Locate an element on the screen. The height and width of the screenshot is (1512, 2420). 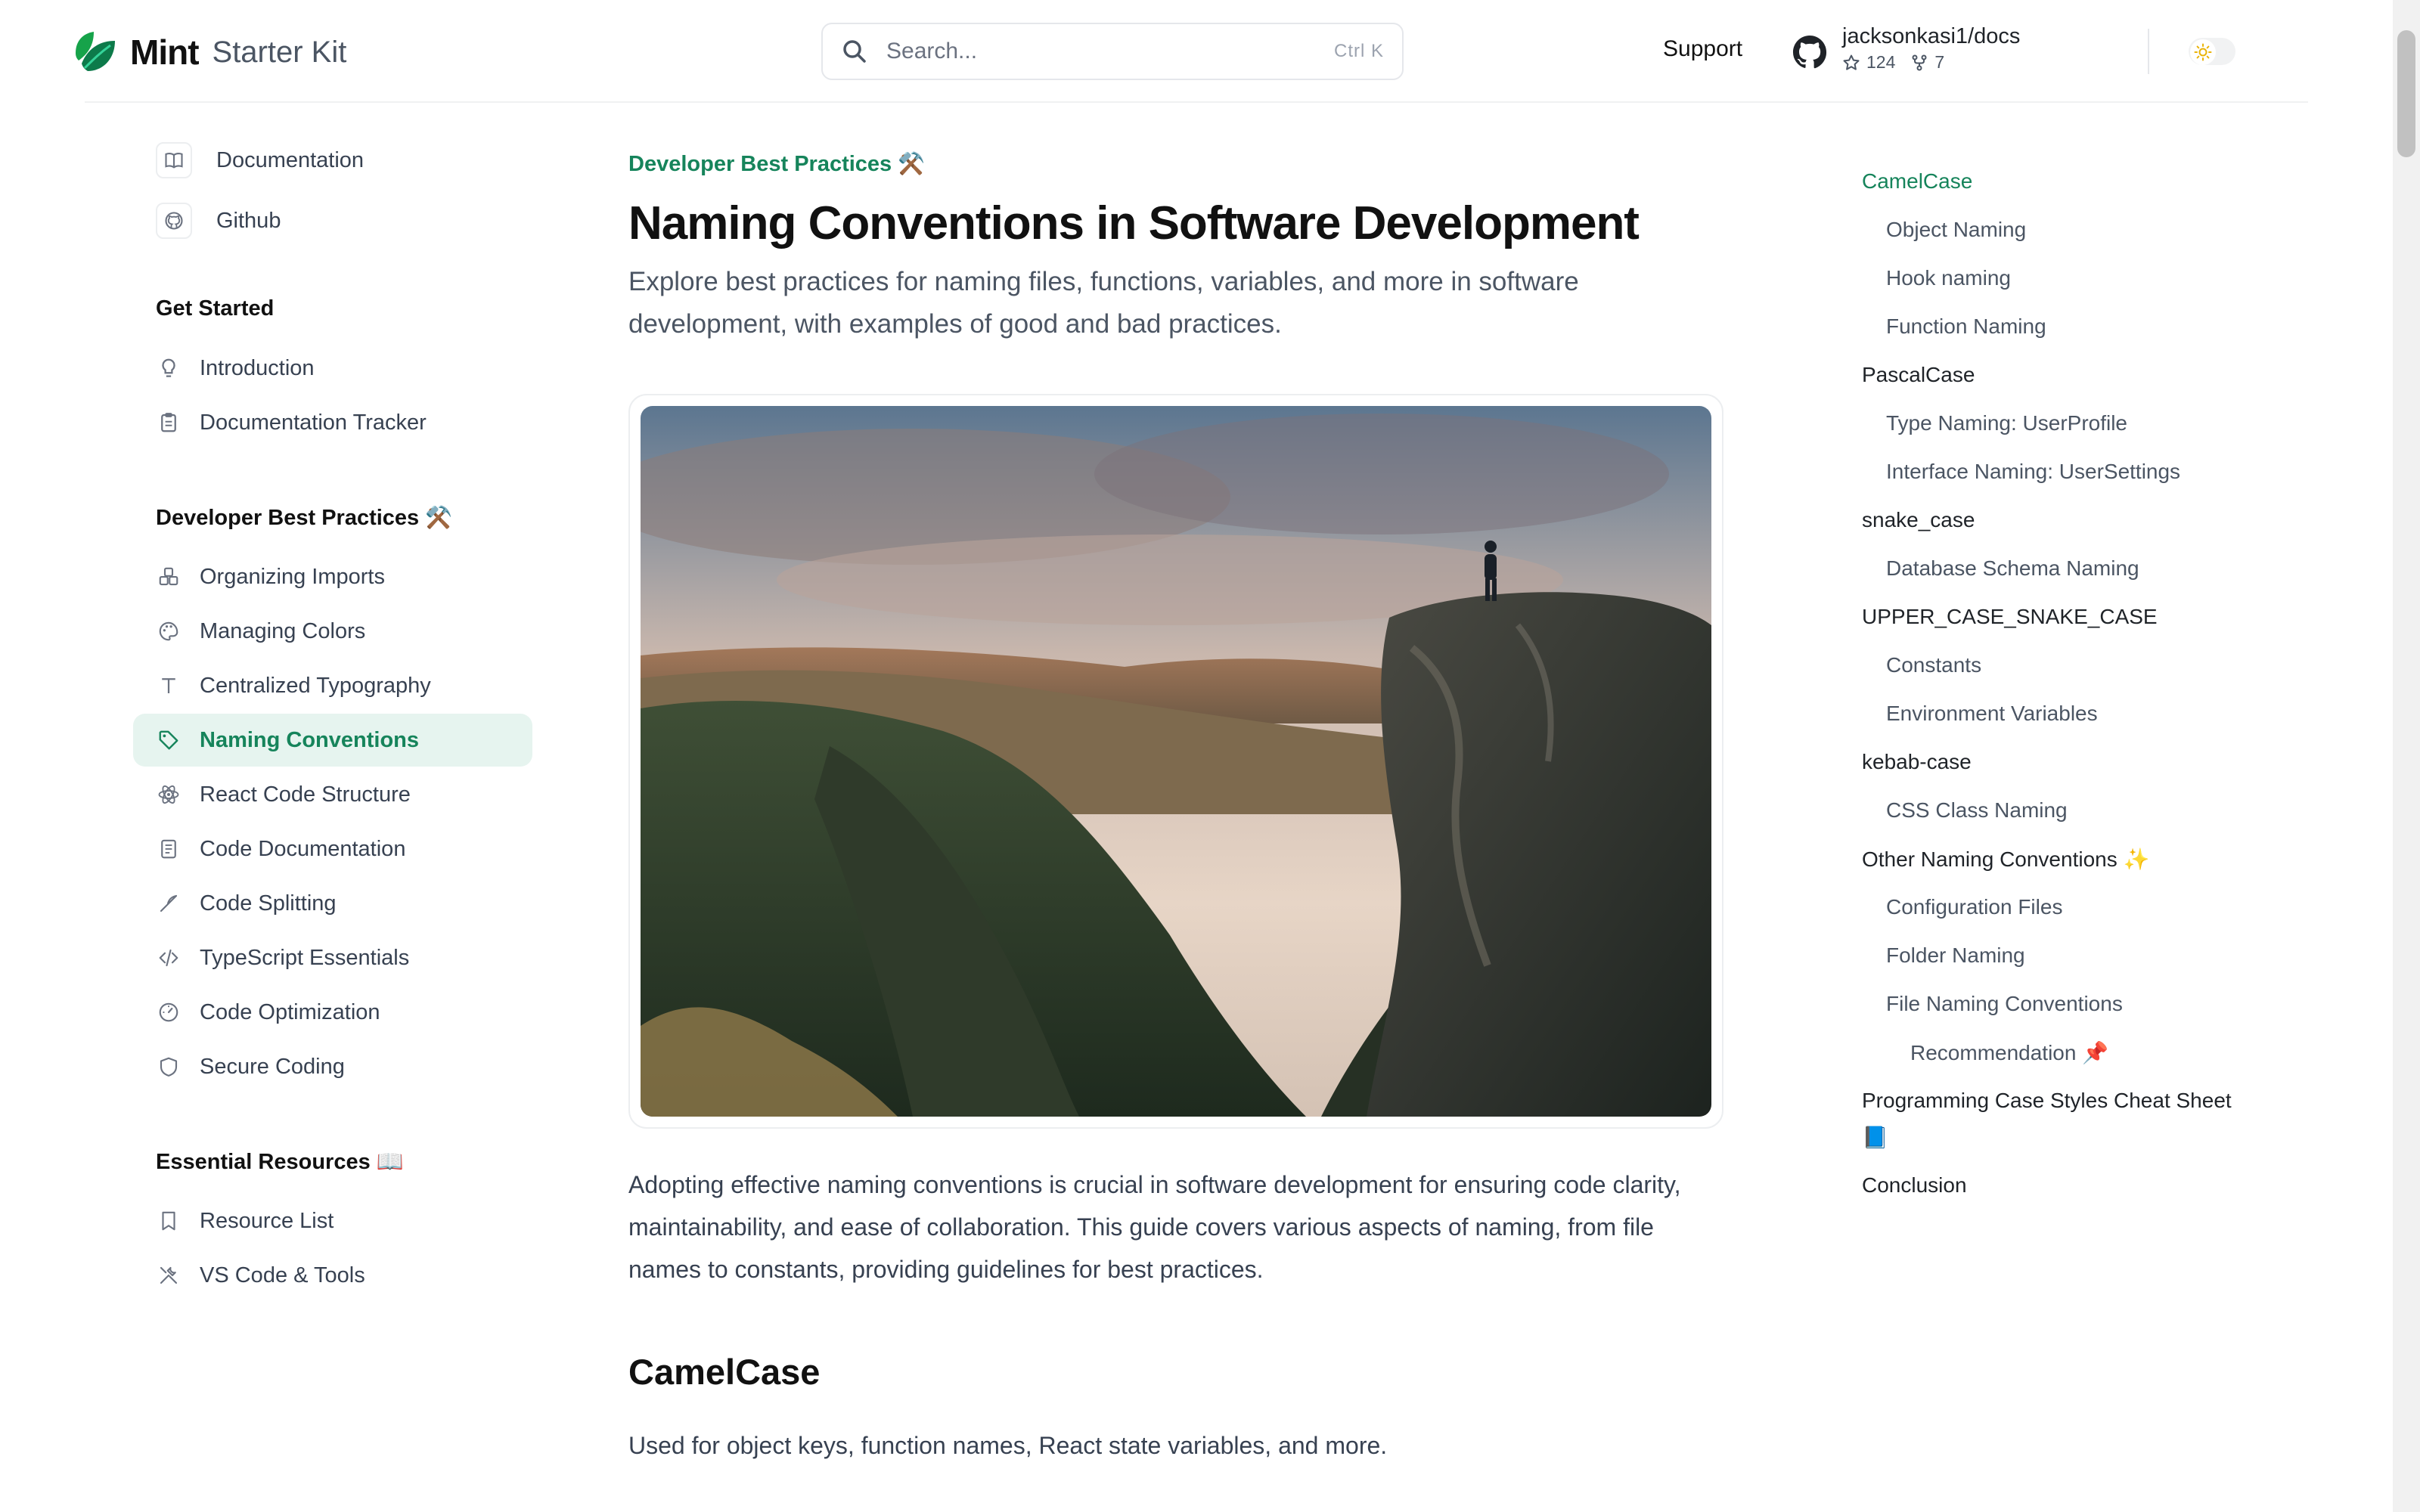
repo-name: jacksonkasi1/docs is located at coordinates (1931, 36).